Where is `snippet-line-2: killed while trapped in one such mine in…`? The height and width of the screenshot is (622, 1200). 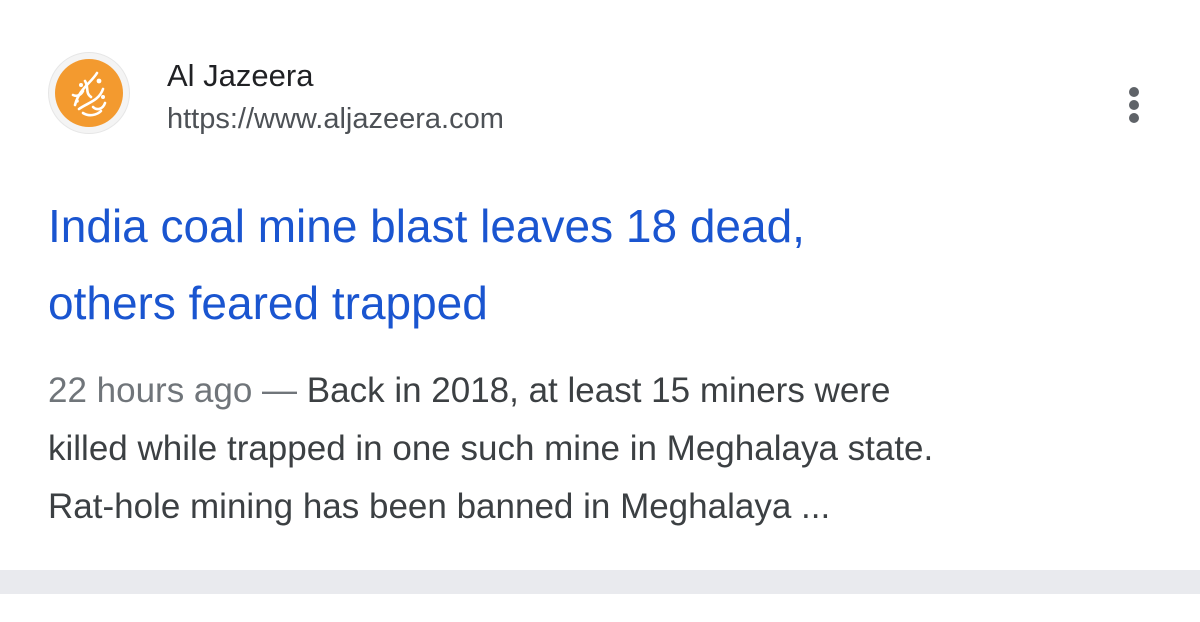 snippet-line-2: killed while trapped in one such mine in… is located at coordinates (491, 448).